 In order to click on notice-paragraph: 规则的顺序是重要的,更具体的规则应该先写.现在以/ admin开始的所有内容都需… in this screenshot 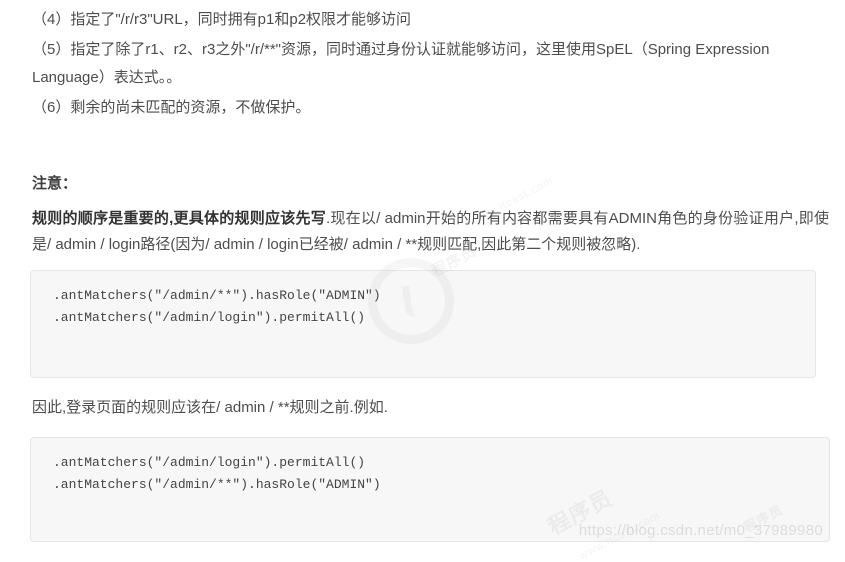, I will do `click(426, 232)`.